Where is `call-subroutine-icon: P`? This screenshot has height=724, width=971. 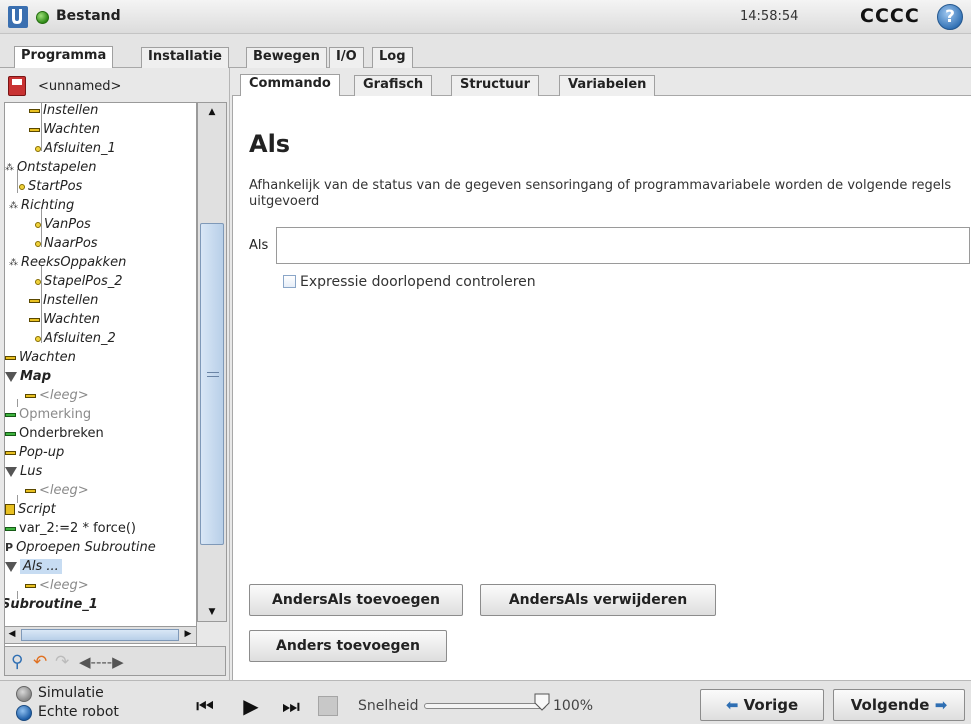
call-subroutine-icon: P is located at coordinates (9, 547).